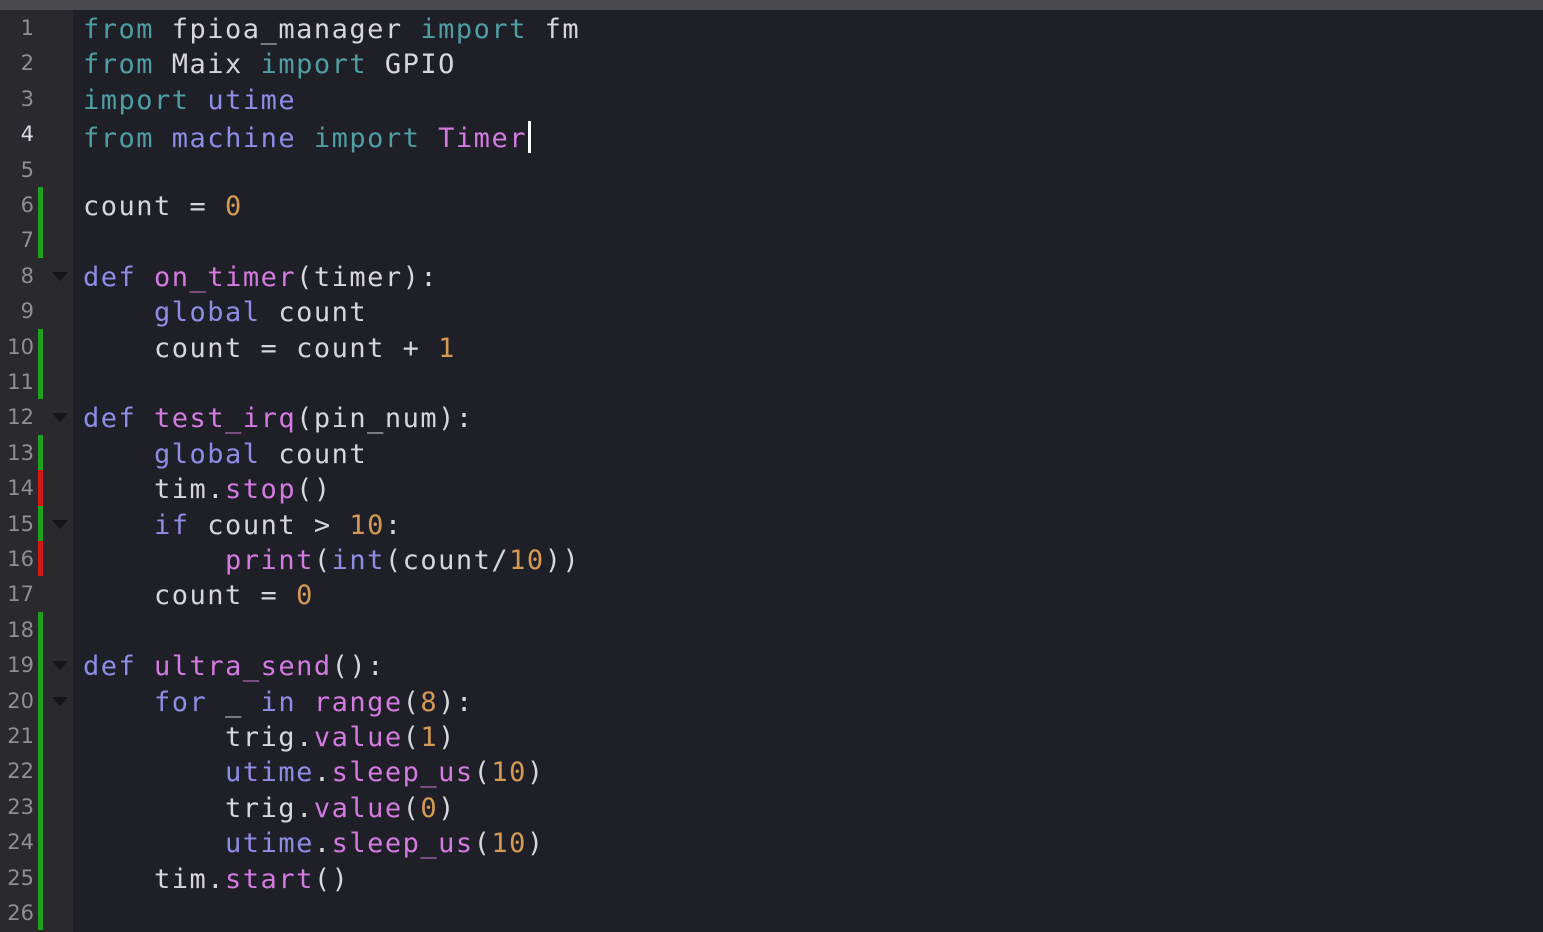 This screenshot has width=1543, height=932. I want to click on code-token: _, so click(234, 702).